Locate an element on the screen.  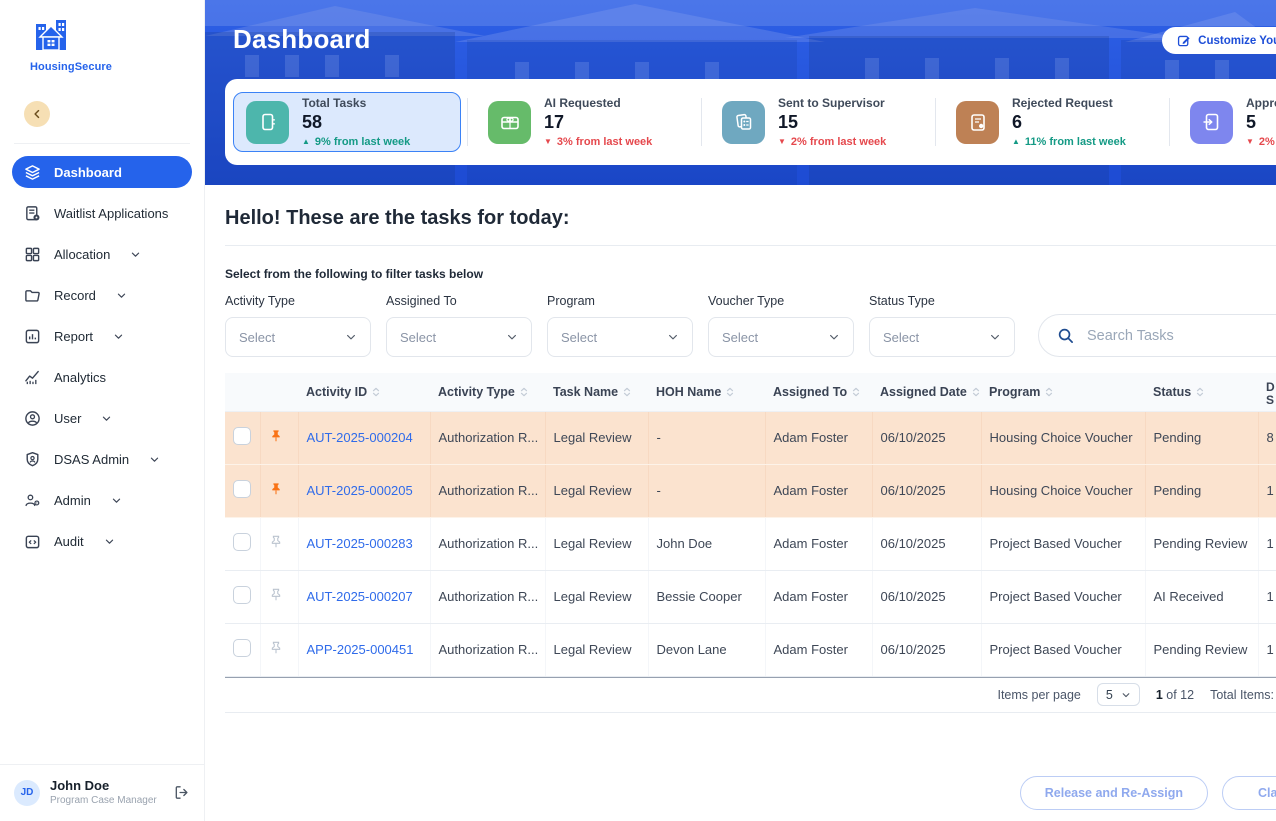
status-type-select: Select is located at coordinates (942, 337).